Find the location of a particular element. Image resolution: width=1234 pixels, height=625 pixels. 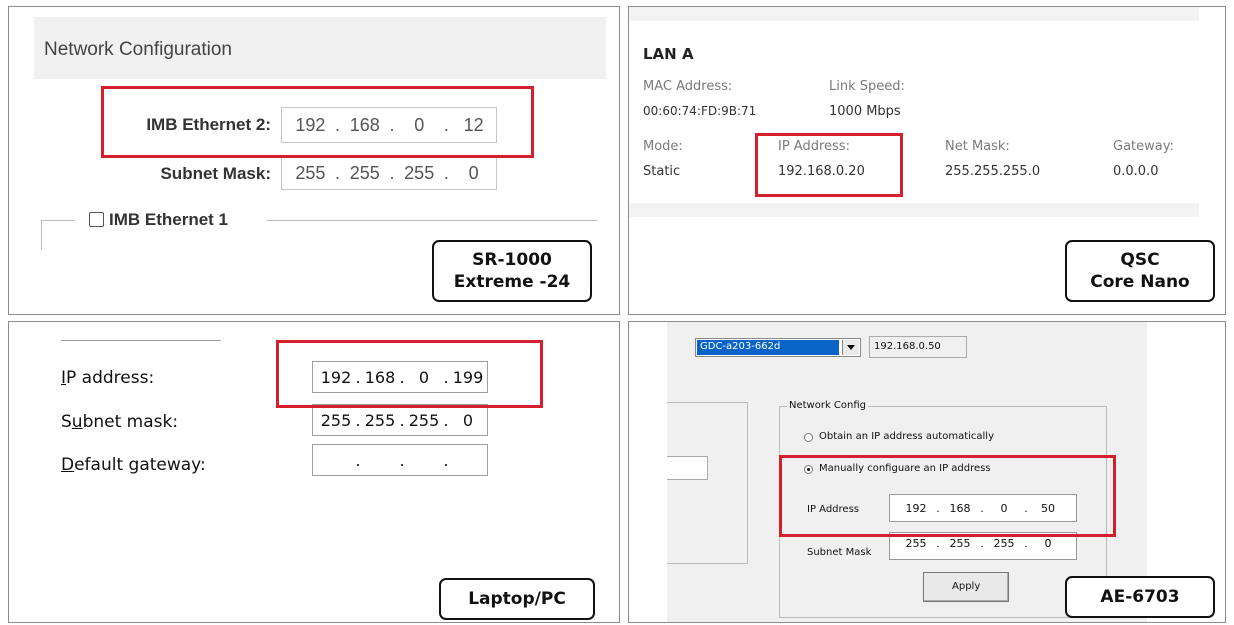

subnet-mask-label: Subnet mask: is located at coordinates (120, 422).